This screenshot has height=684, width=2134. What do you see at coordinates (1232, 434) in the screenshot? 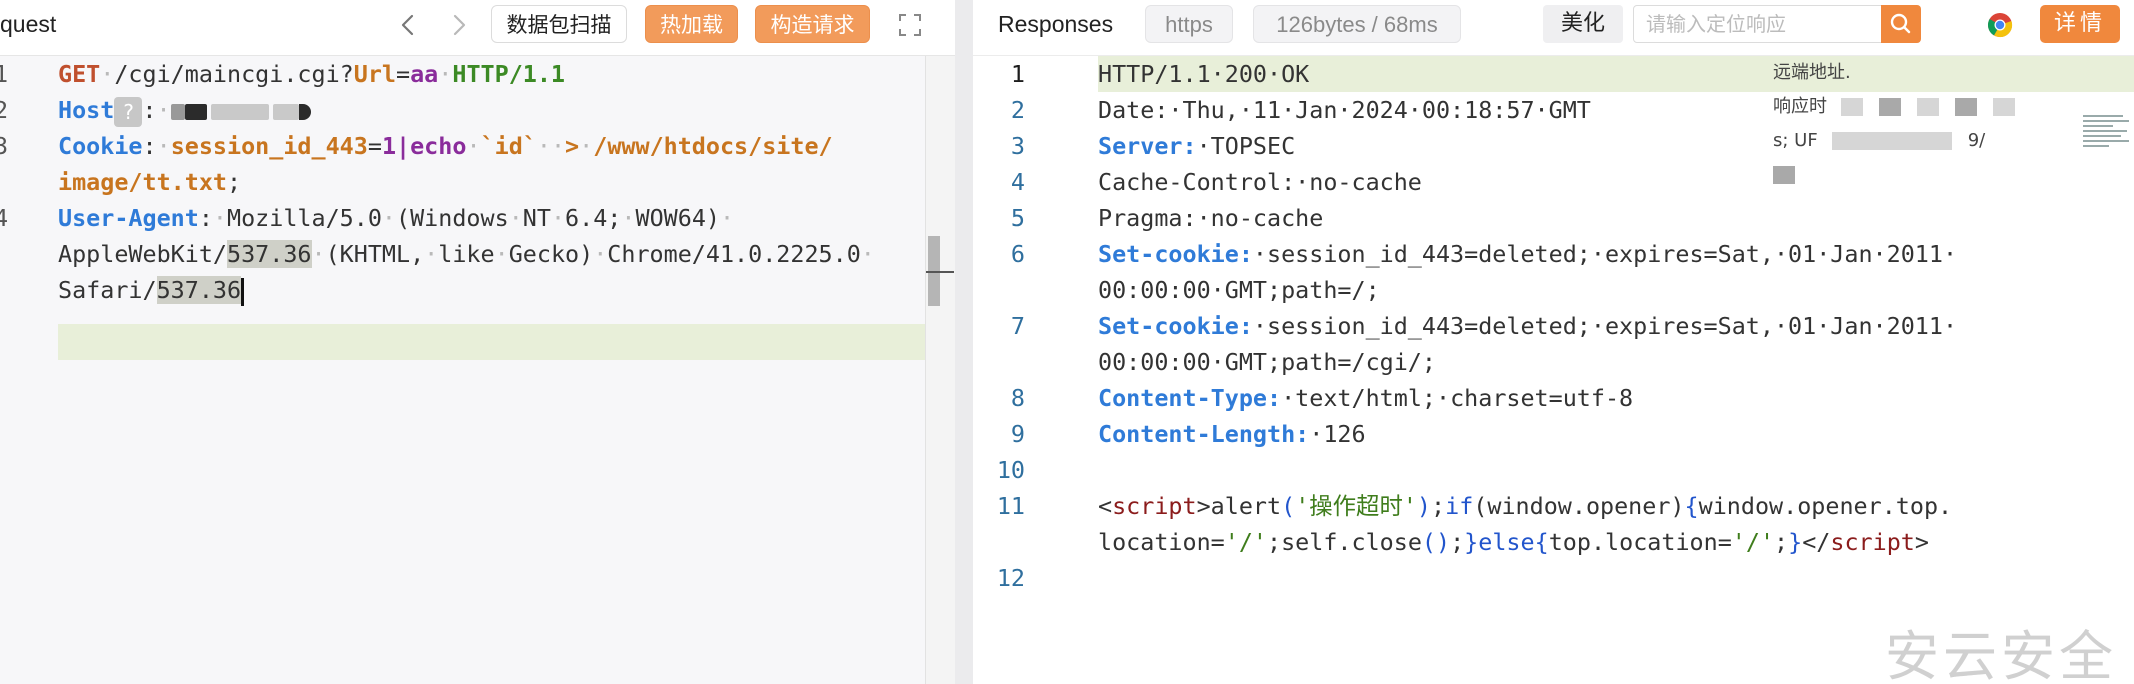
I see `content-length-header-line: Content-Length:·126` at bounding box center [1232, 434].